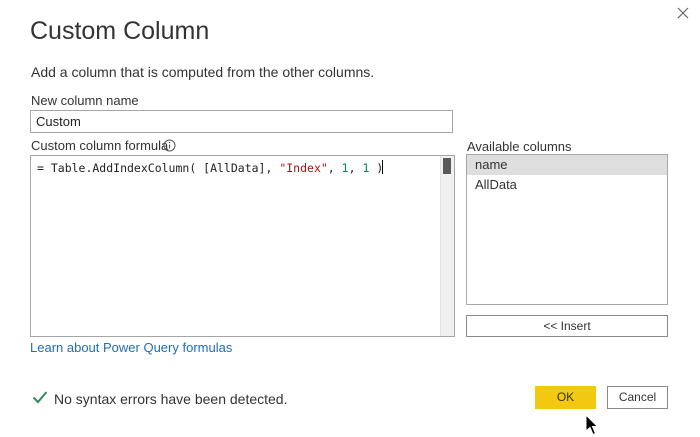 This screenshot has height=437, width=700. I want to click on formula-scrollbar, so click(447, 246).